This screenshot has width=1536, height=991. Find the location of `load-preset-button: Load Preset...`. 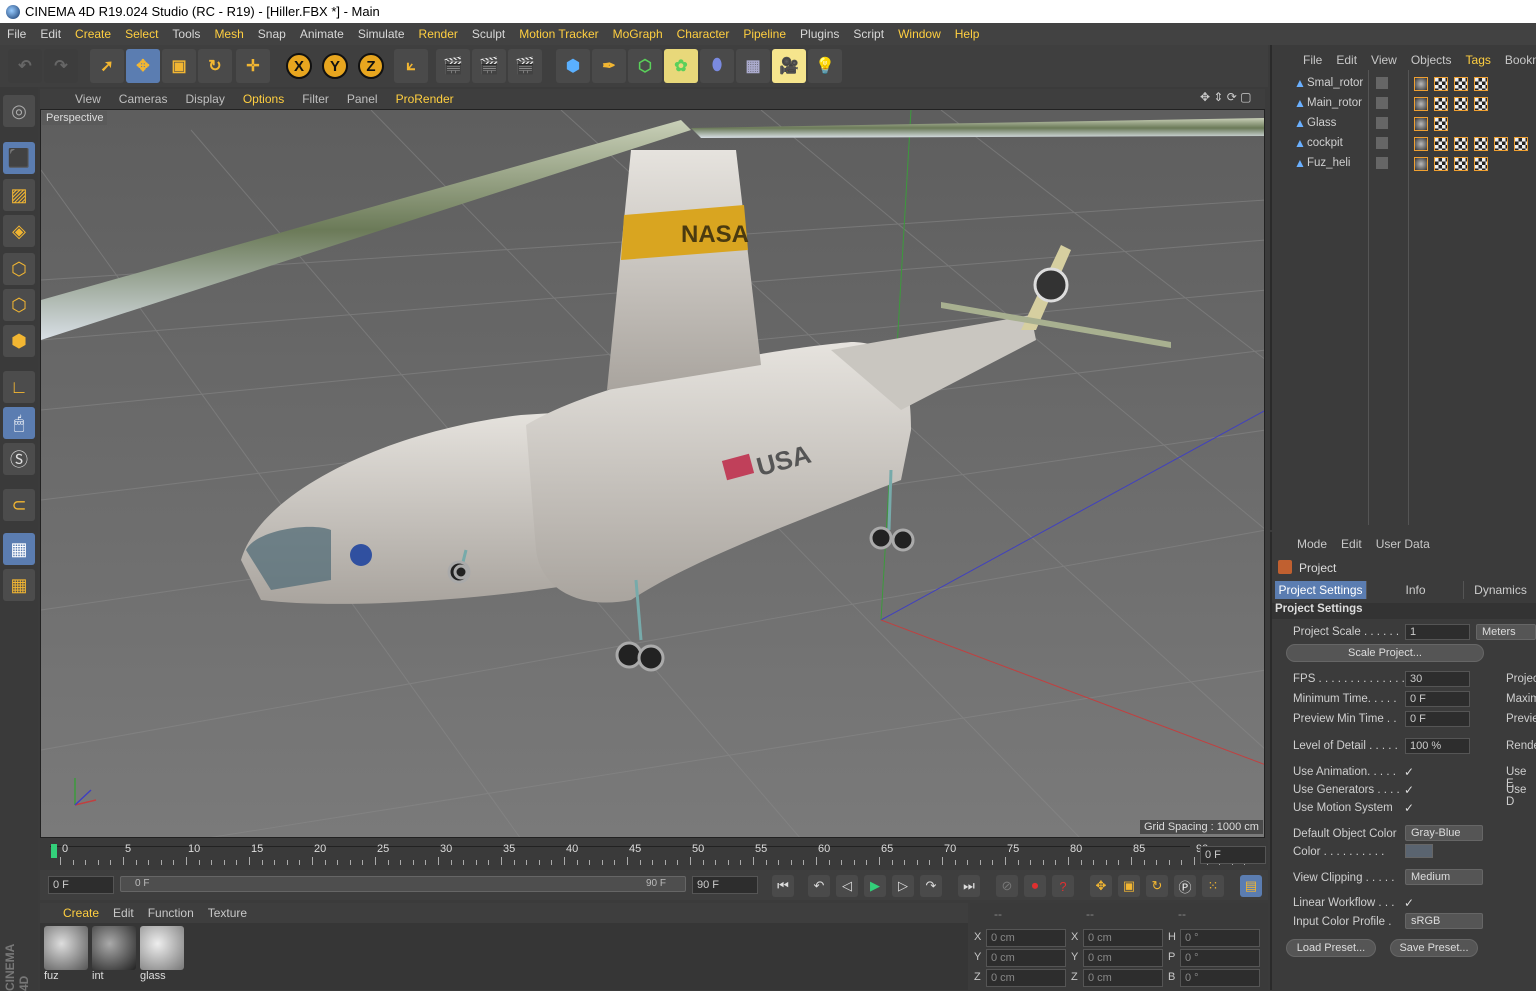

load-preset-button: Load Preset... is located at coordinates (1331, 948).